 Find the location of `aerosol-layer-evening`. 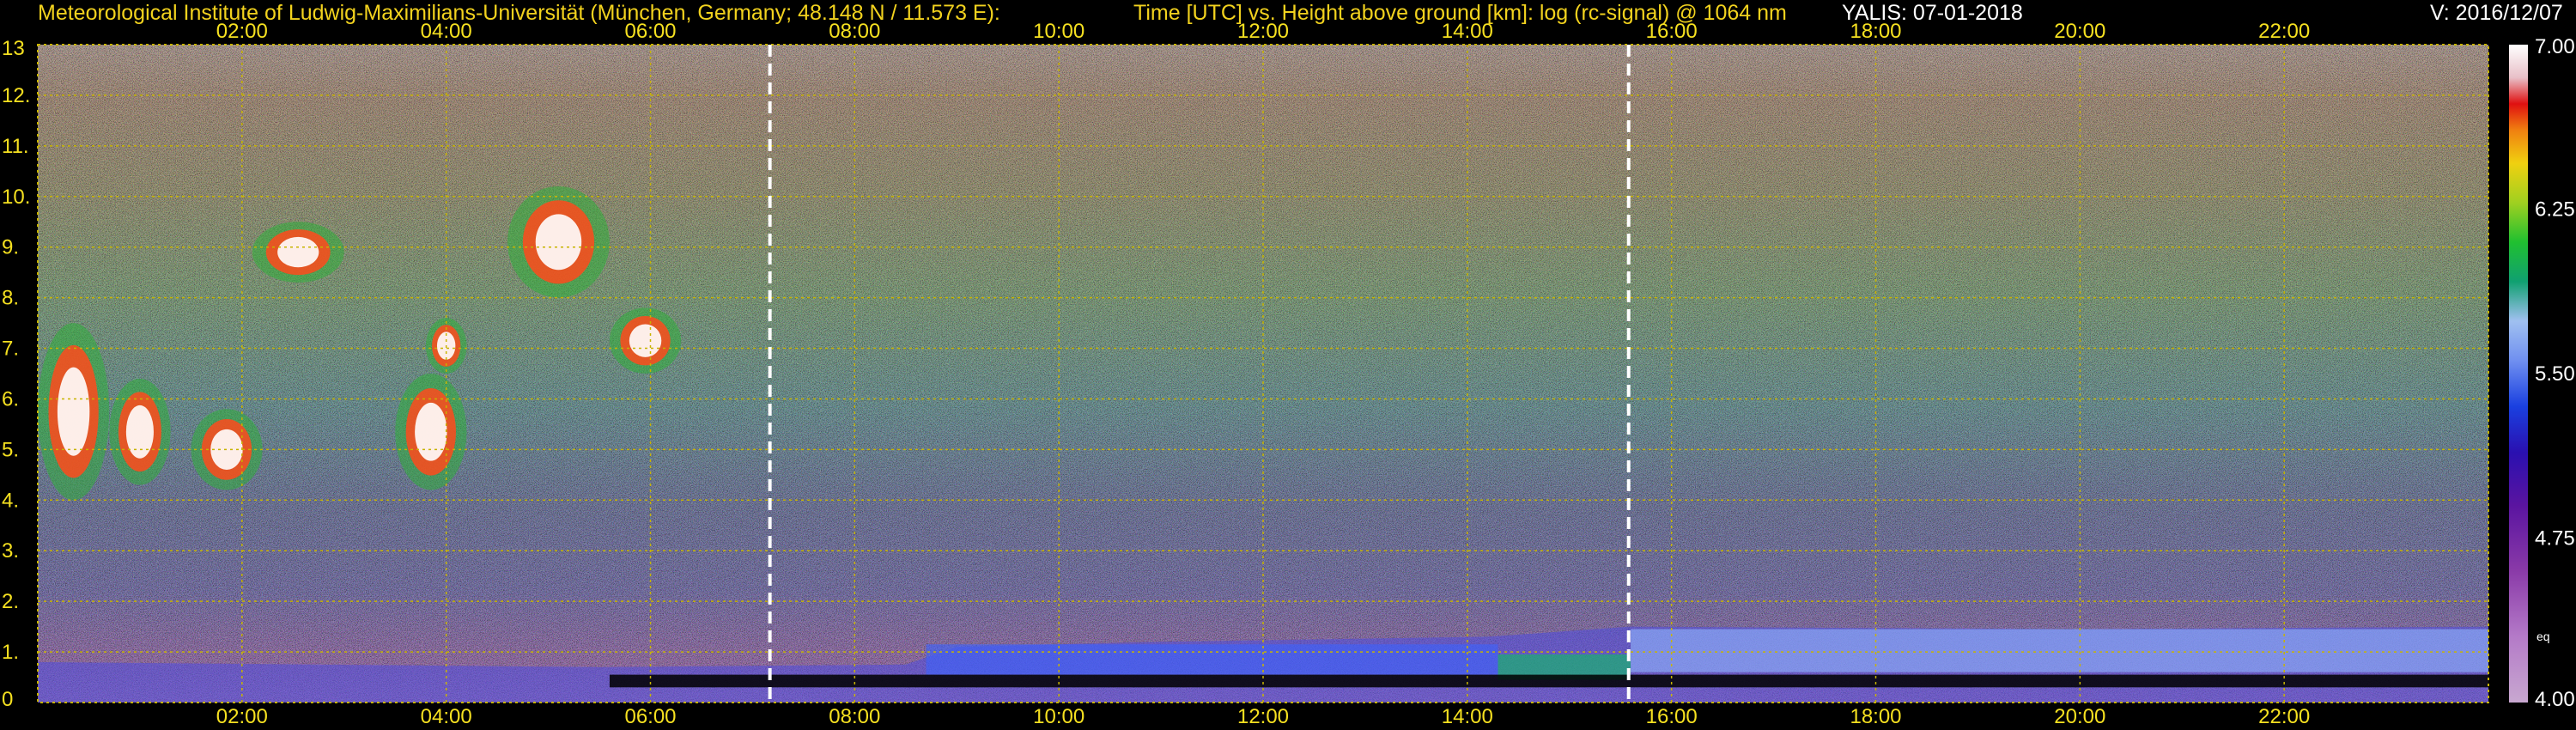

aerosol-layer-evening is located at coordinates (2060, 650).